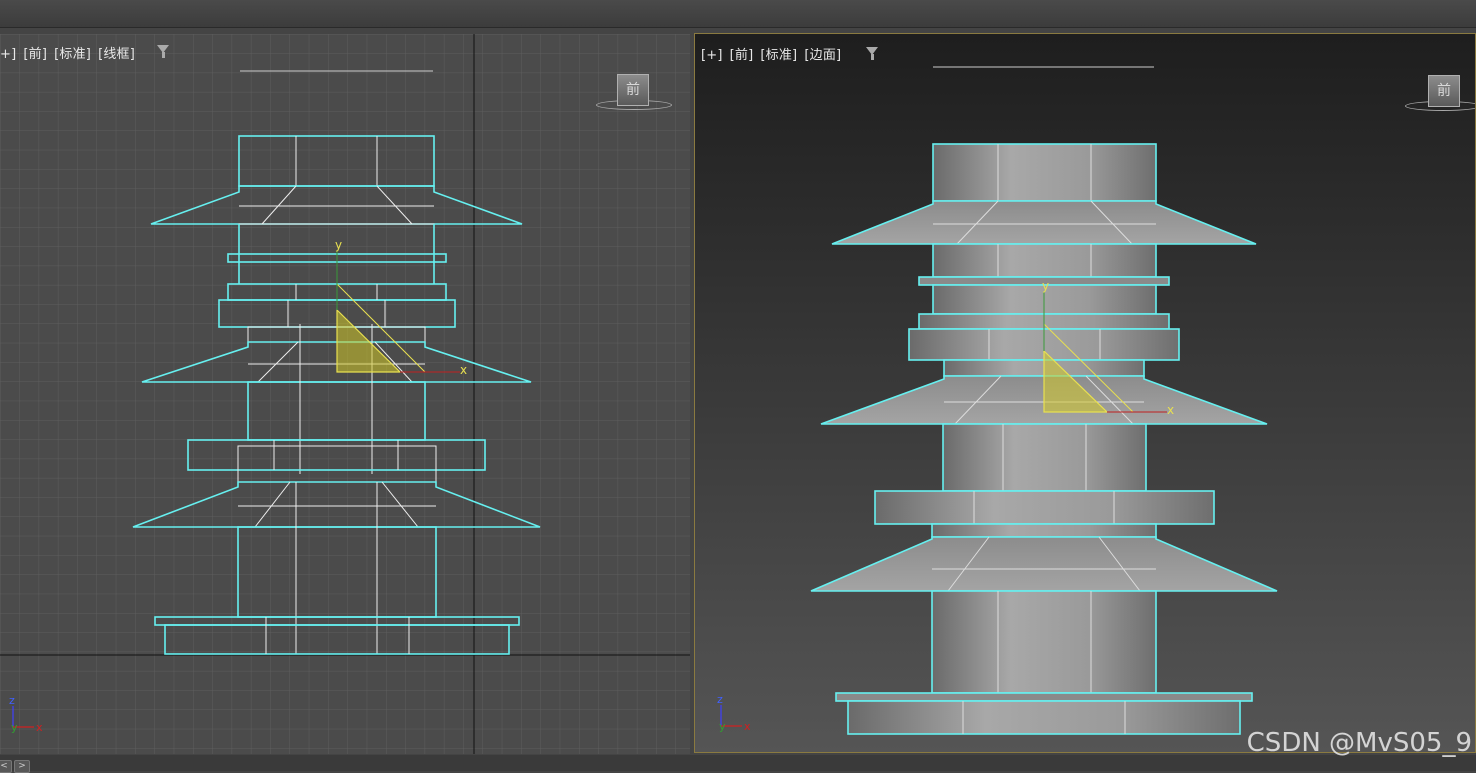  What do you see at coordinates (1359, 743) in the screenshot?
I see `watermark: CSDN @MvS05_9` at bounding box center [1359, 743].